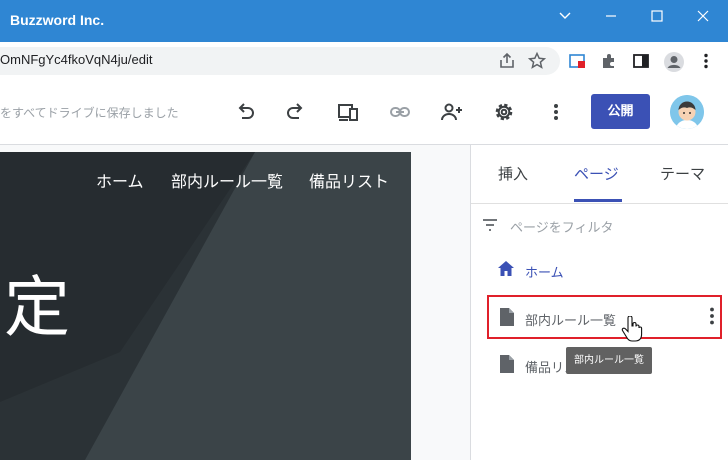 This screenshot has width=728, height=460. I want to click on extensions-puzzle-icon, so click(609, 61).